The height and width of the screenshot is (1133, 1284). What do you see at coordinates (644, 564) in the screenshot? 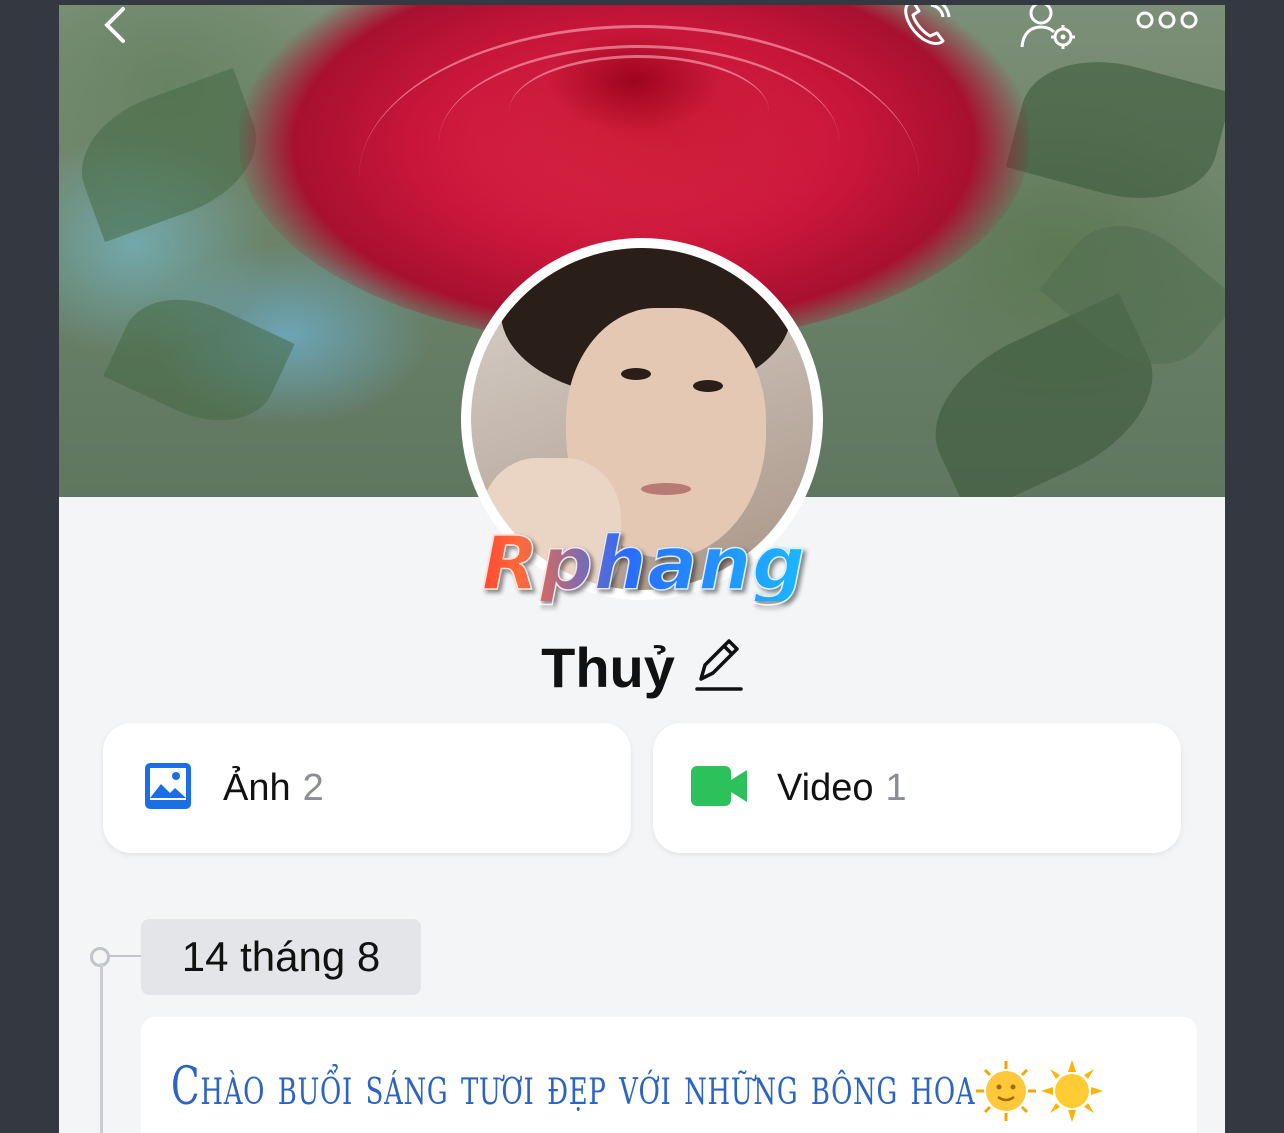
I see `watermark-logo: Rphang` at bounding box center [644, 564].